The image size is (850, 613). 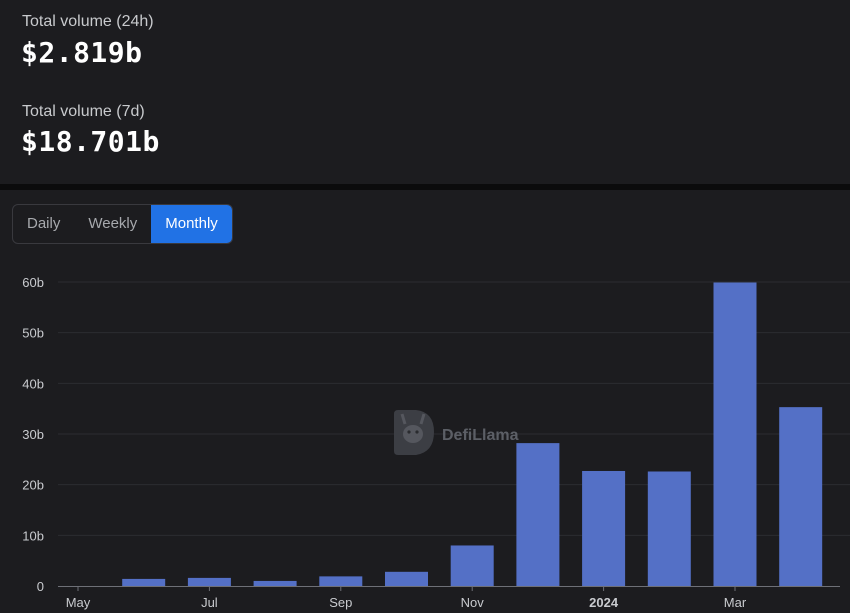 I want to click on watermark-text: DefiLlama, so click(x=480, y=435).